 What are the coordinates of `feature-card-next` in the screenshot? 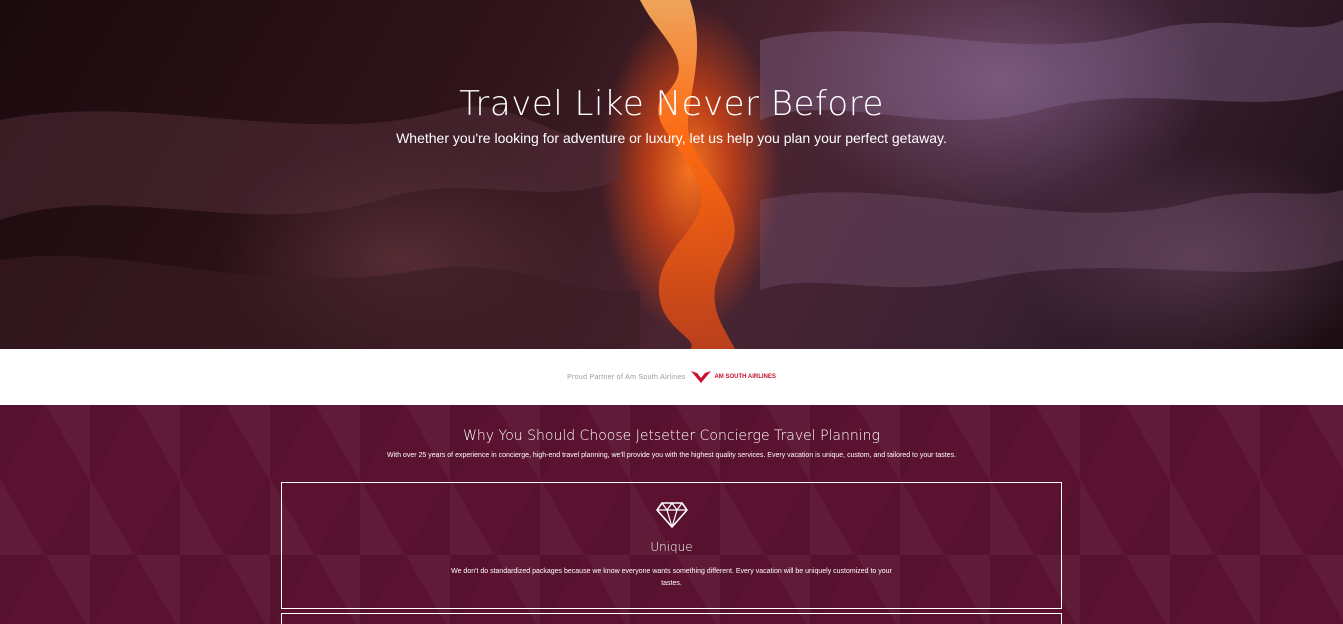 It's located at (671, 618).